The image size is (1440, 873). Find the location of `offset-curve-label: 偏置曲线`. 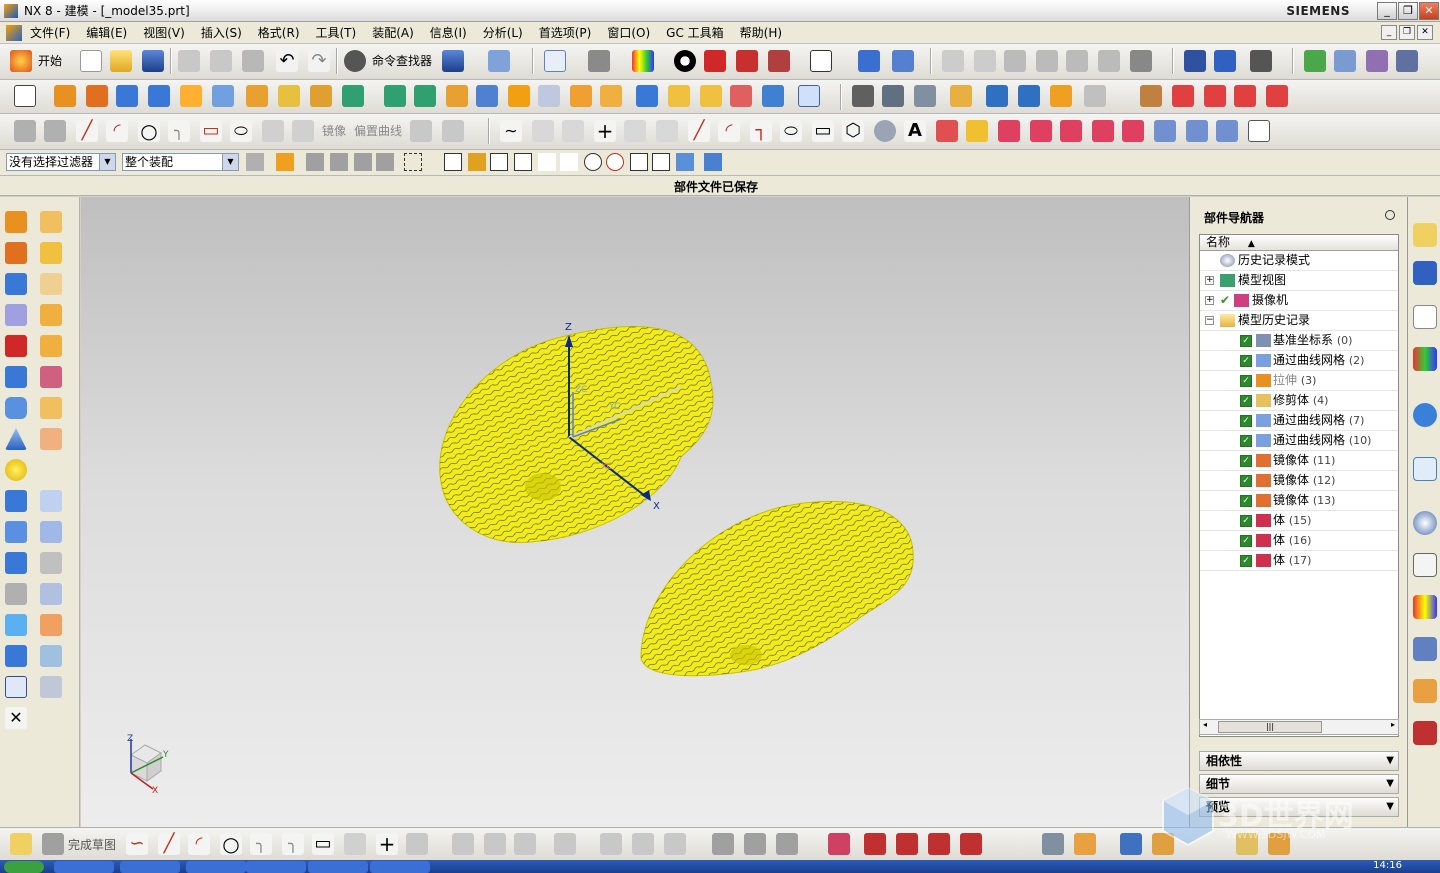

offset-curve-label: 偏置曲线 is located at coordinates (378, 130).